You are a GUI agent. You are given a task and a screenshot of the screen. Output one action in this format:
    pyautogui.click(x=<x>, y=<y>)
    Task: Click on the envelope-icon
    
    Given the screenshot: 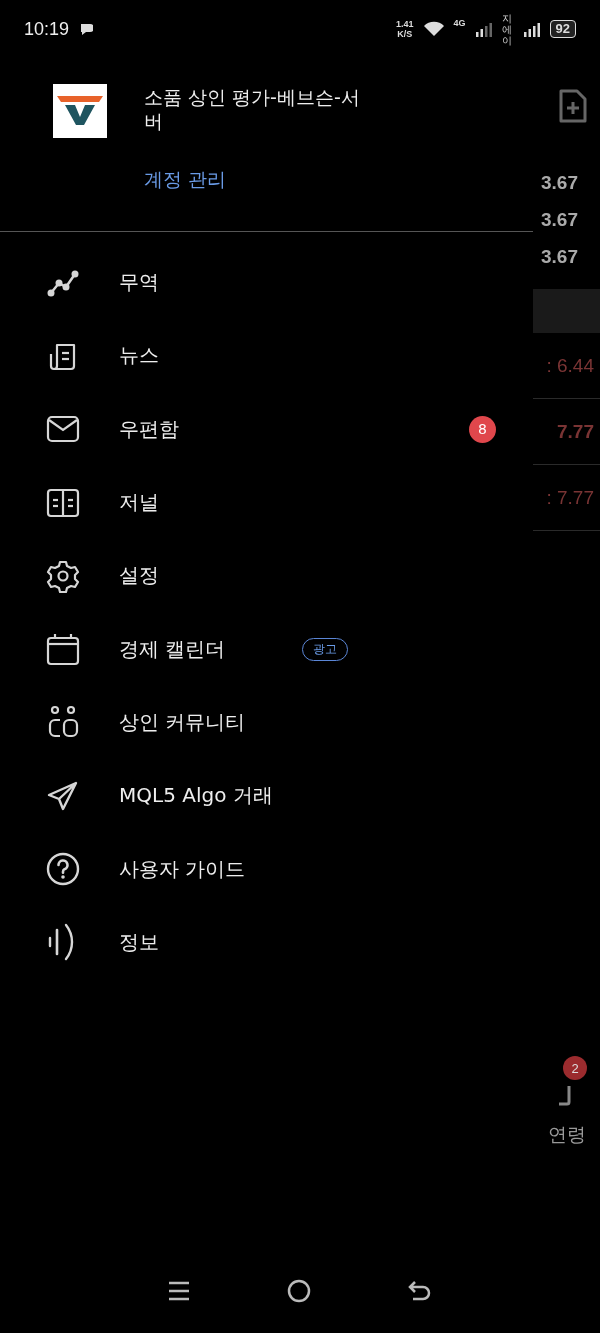 What is the action you would take?
    pyautogui.click(x=63, y=429)
    